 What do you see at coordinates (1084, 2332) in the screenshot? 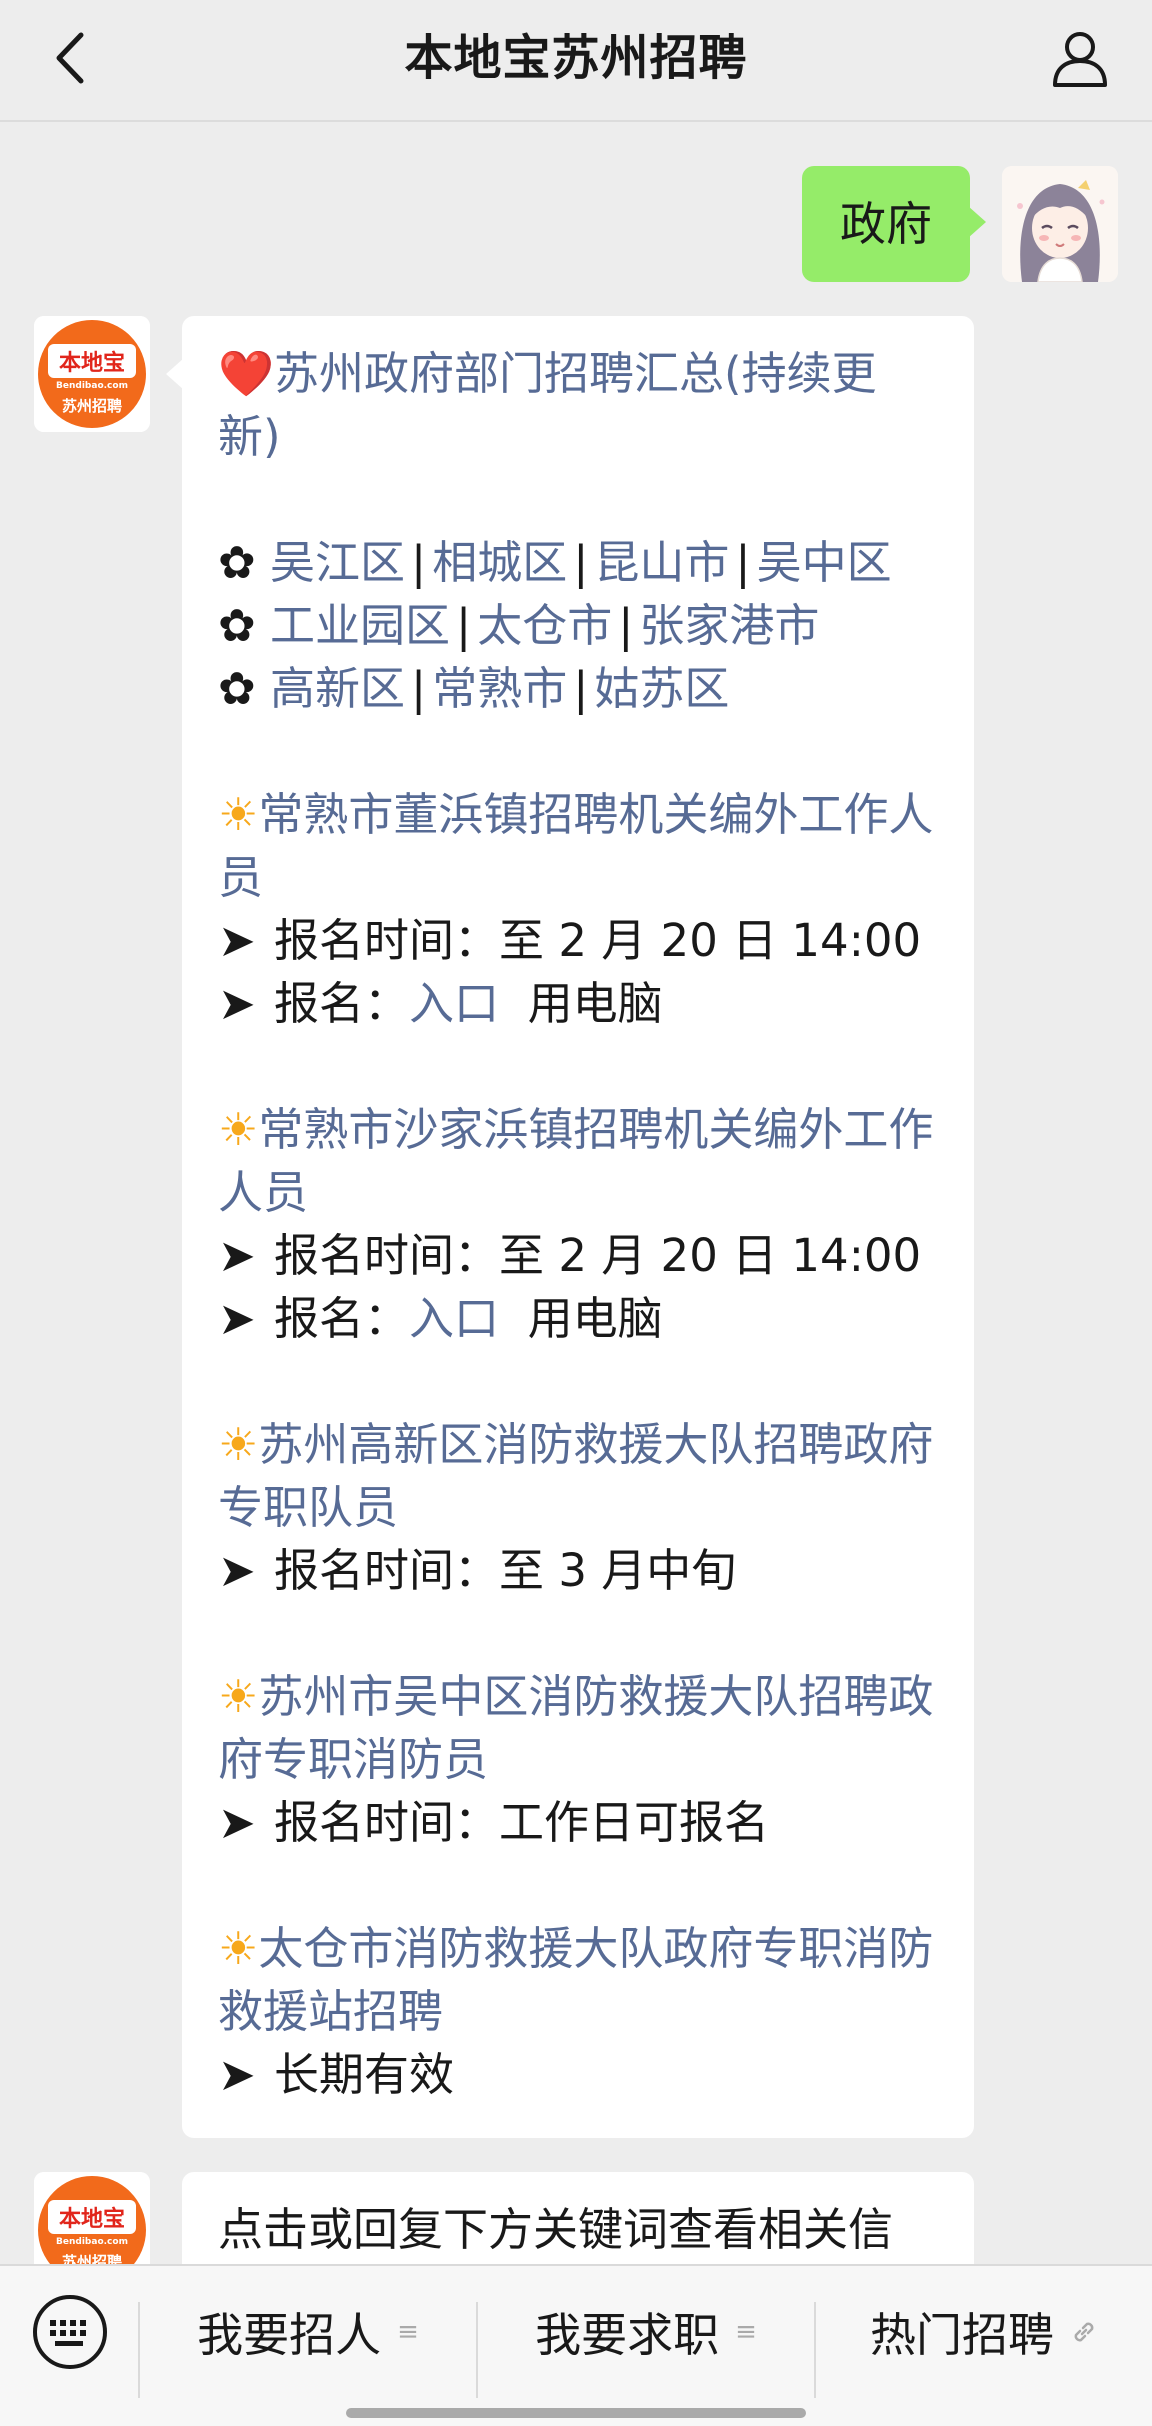
I see `link-icon` at bounding box center [1084, 2332].